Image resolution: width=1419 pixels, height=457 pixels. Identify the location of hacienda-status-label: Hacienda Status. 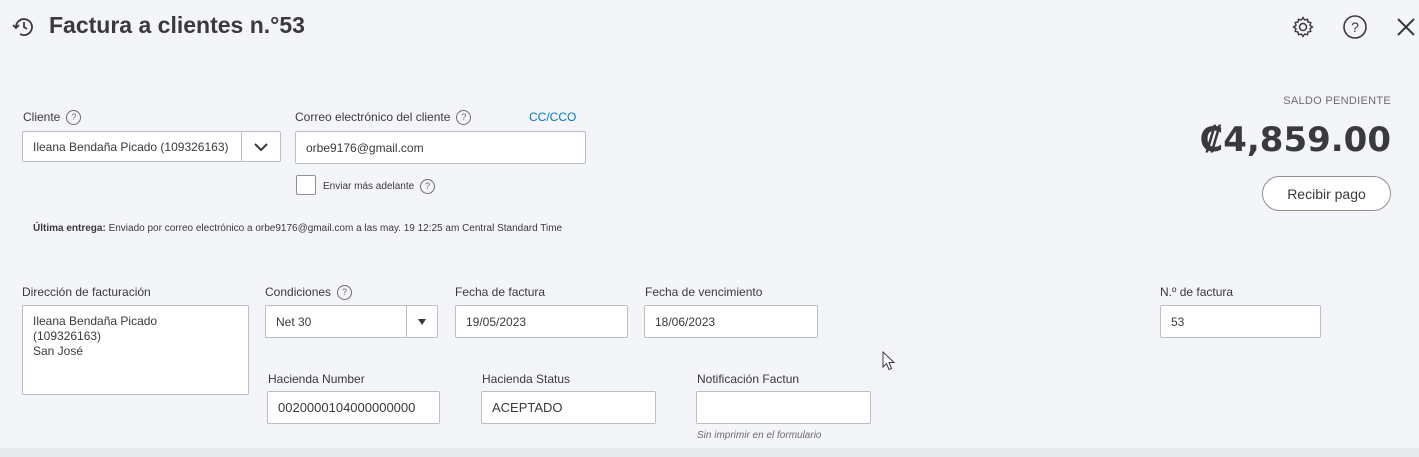
(526, 379).